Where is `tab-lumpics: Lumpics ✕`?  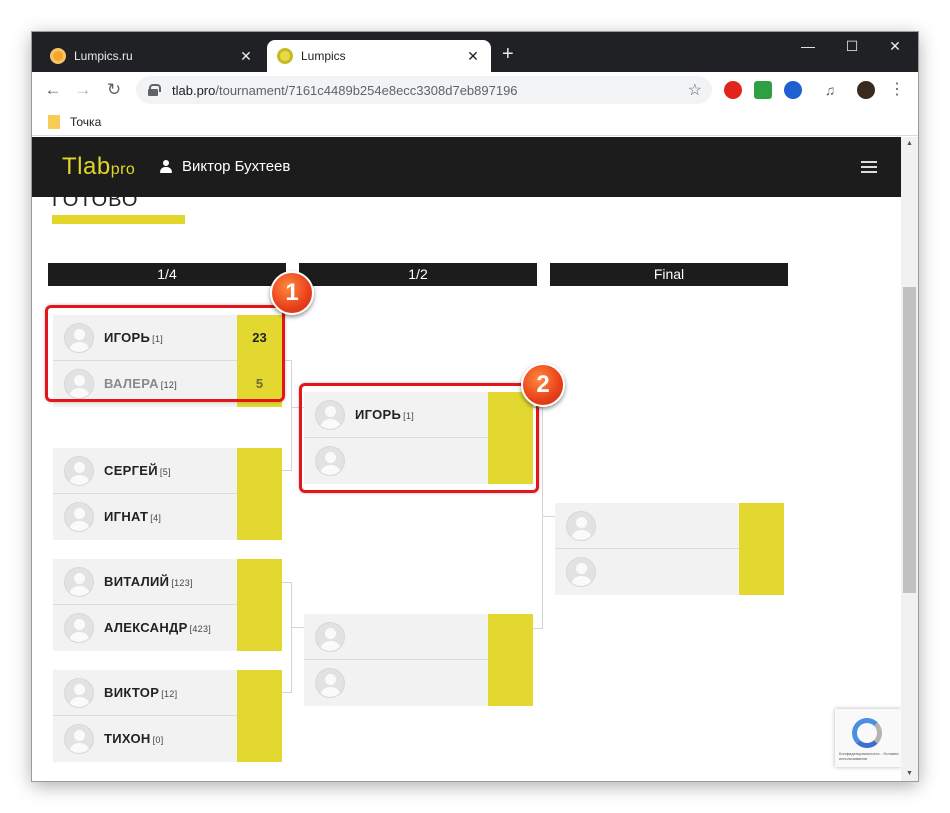
tab-lumpics: Lumpics ✕ is located at coordinates (379, 56).